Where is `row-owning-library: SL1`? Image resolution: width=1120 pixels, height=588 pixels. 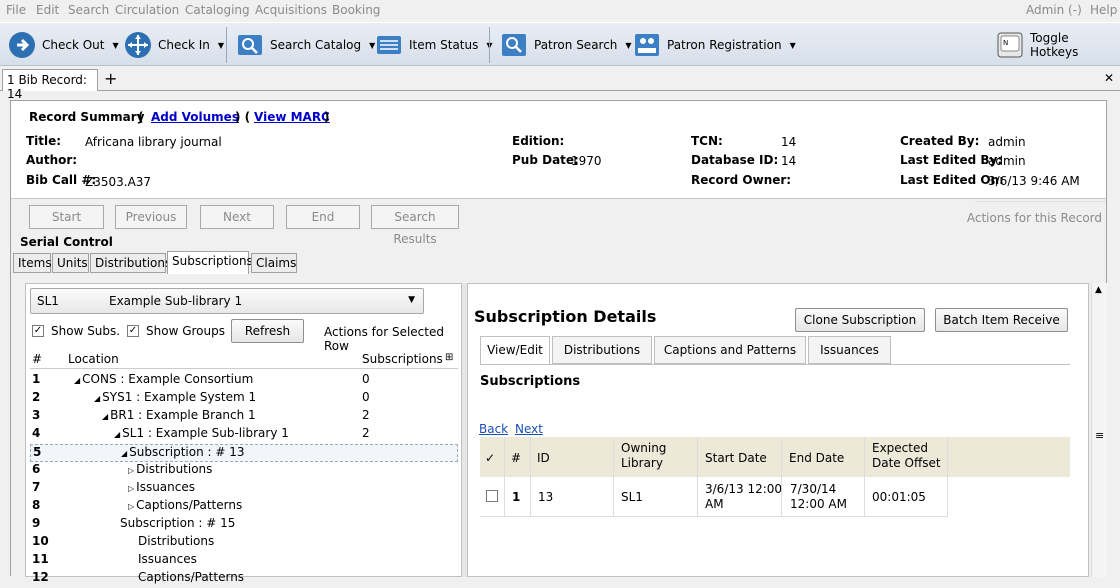
row-owning-library: SL1 is located at coordinates (632, 497).